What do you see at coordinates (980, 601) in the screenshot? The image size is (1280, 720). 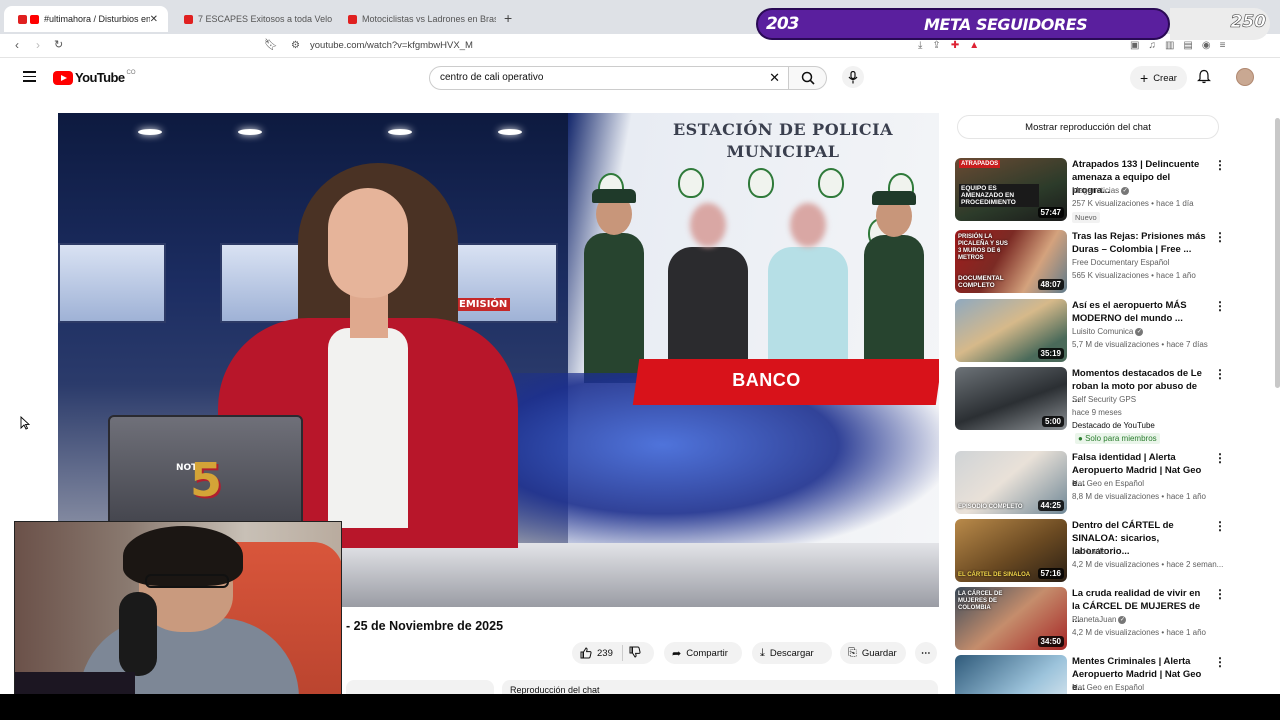 I see `thumbnail-caption: LA CÁRCEL DE MUJERES DE COLOMBIA` at bounding box center [980, 601].